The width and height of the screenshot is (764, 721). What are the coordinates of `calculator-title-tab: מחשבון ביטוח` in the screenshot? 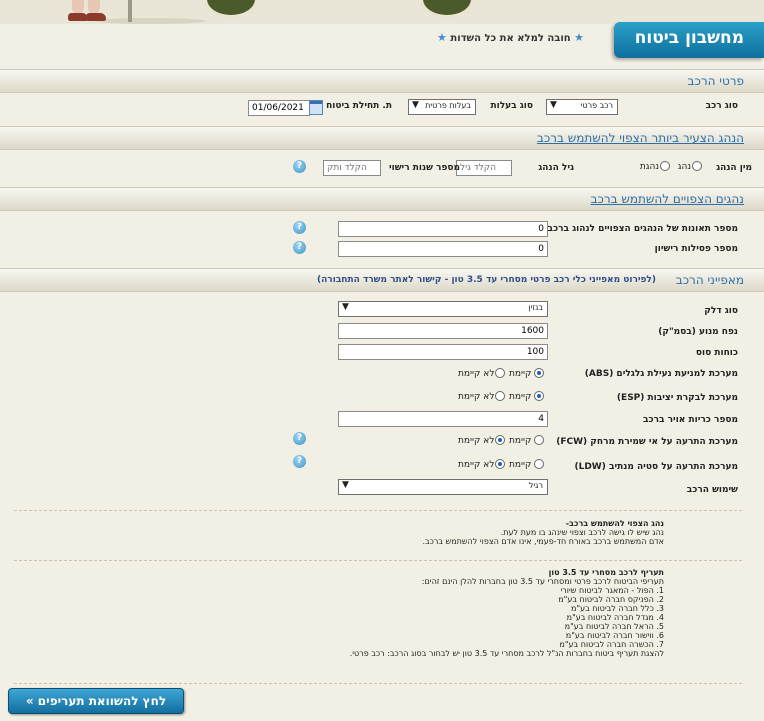 It's located at (689, 40).